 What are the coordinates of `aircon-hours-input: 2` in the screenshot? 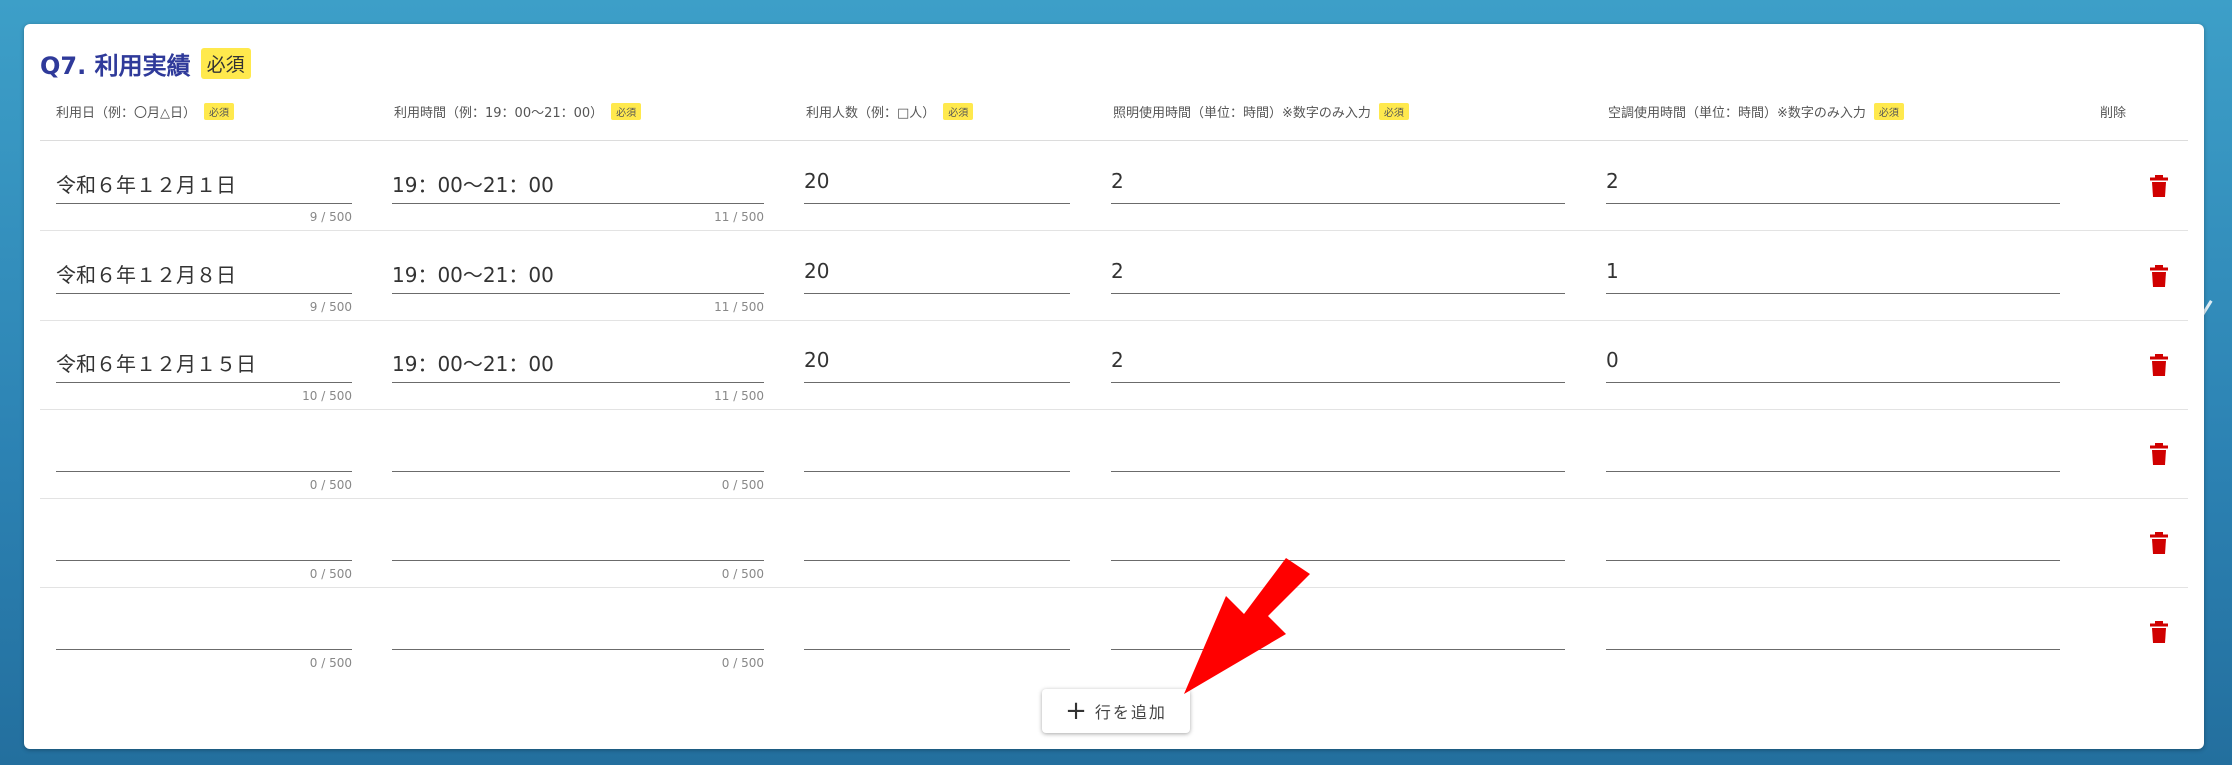 It's located at (1833, 186).